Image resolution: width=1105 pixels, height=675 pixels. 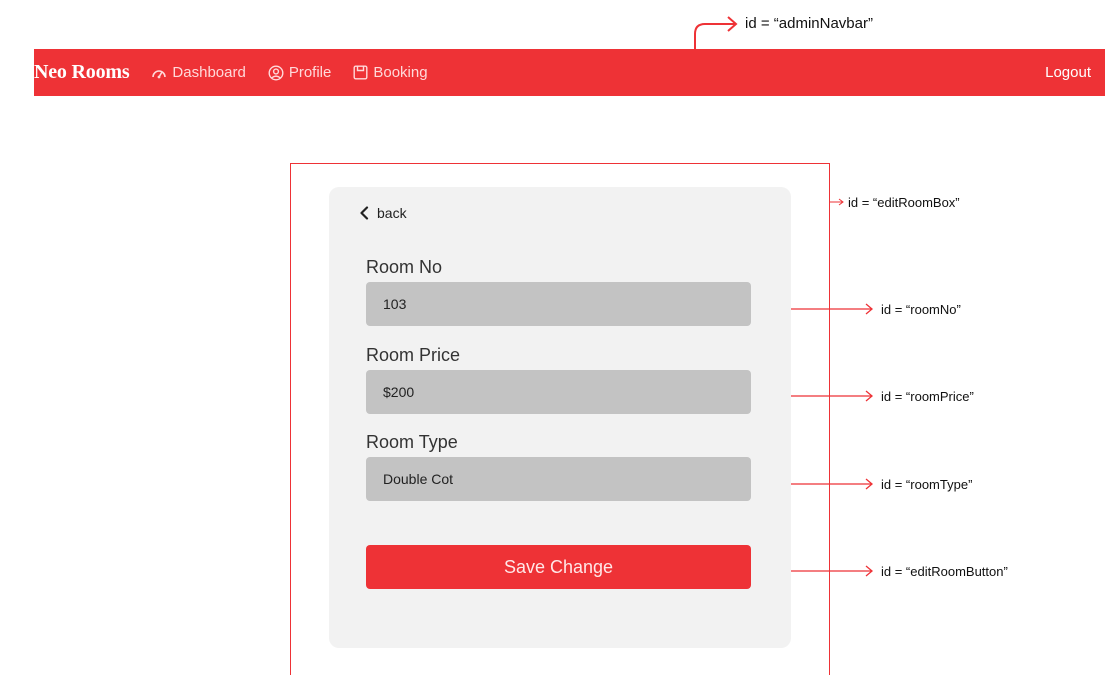 I want to click on calendar-icon, so click(x=360, y=72).